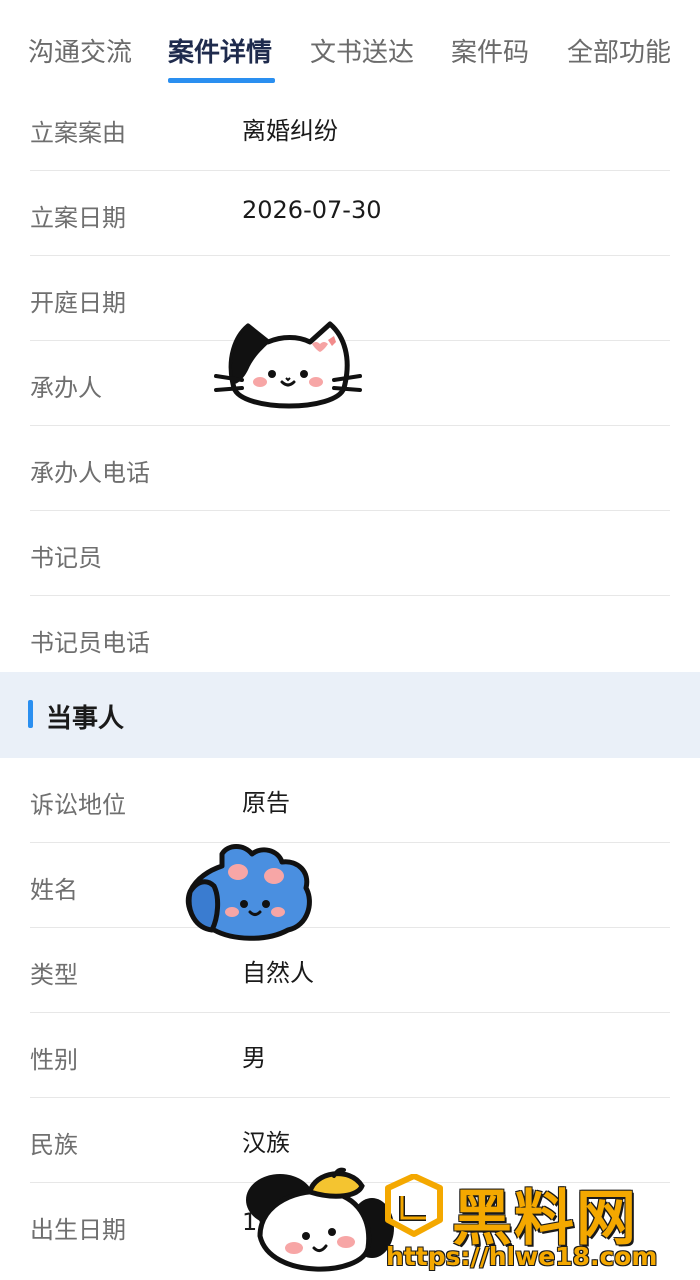 The height and width of the screenshot is (1280, 700). What do you see at coordinates (220, 50) in the screenshot?
I see `tab-case-details: 案件详情` at bounding box center [220, 50].